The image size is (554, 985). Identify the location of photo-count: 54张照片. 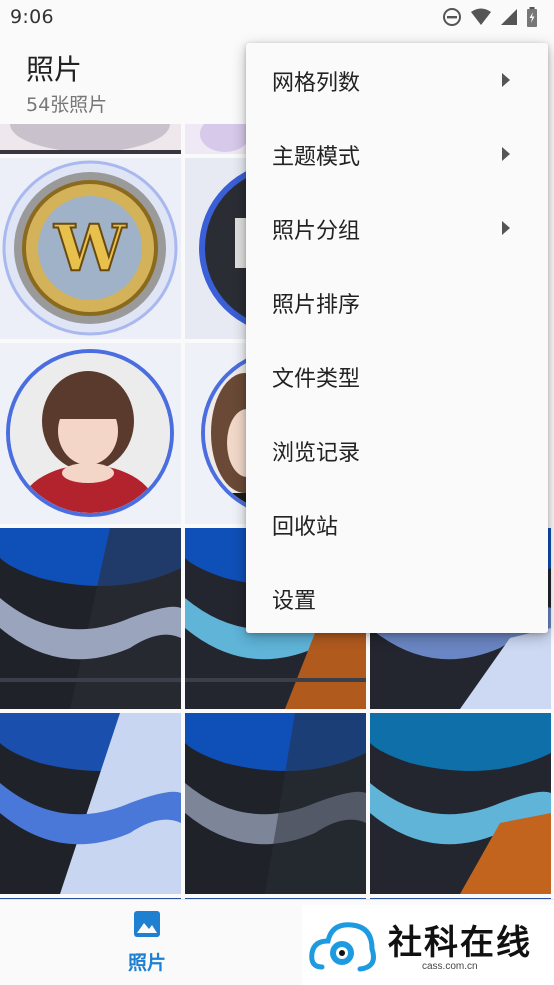
(67, 105).